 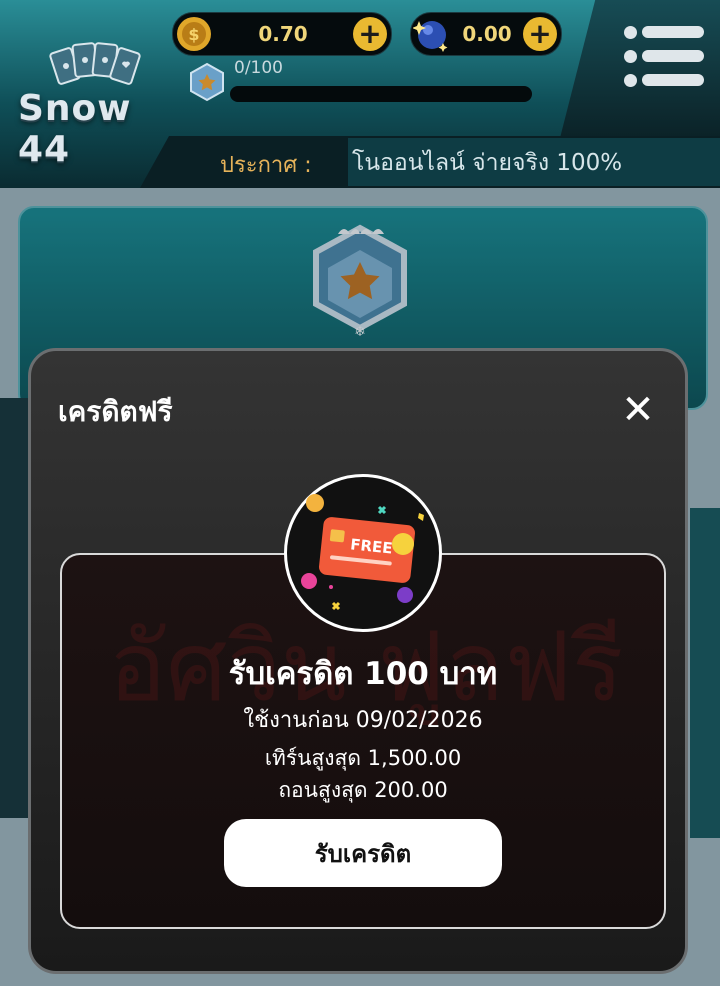 I want to click on free-credit-icon-frame: FREE, so click(x=363, y=553).